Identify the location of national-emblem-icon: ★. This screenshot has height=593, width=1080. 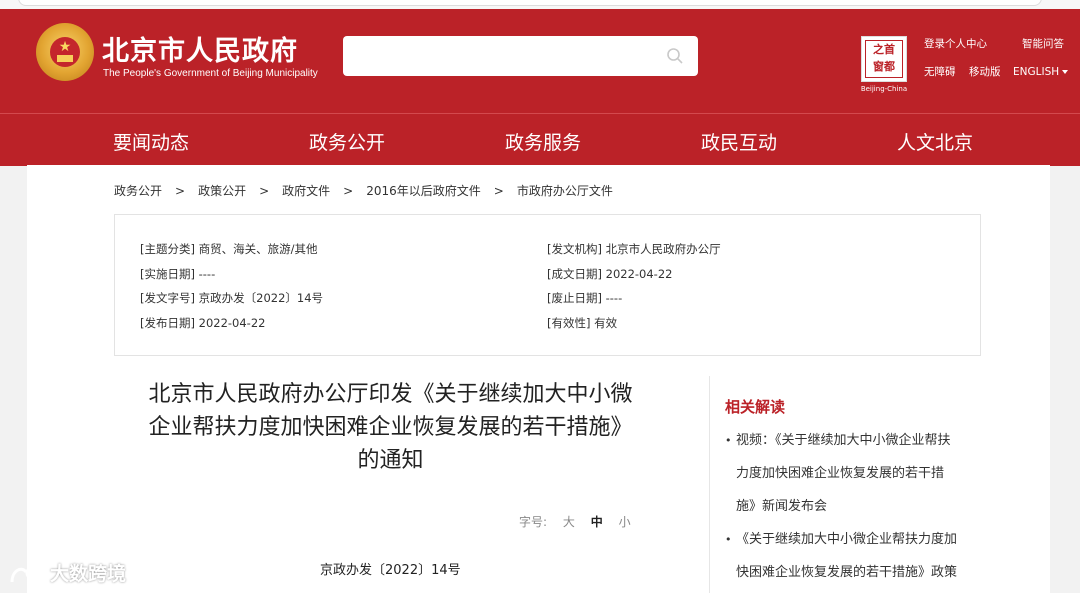
(65, 52).